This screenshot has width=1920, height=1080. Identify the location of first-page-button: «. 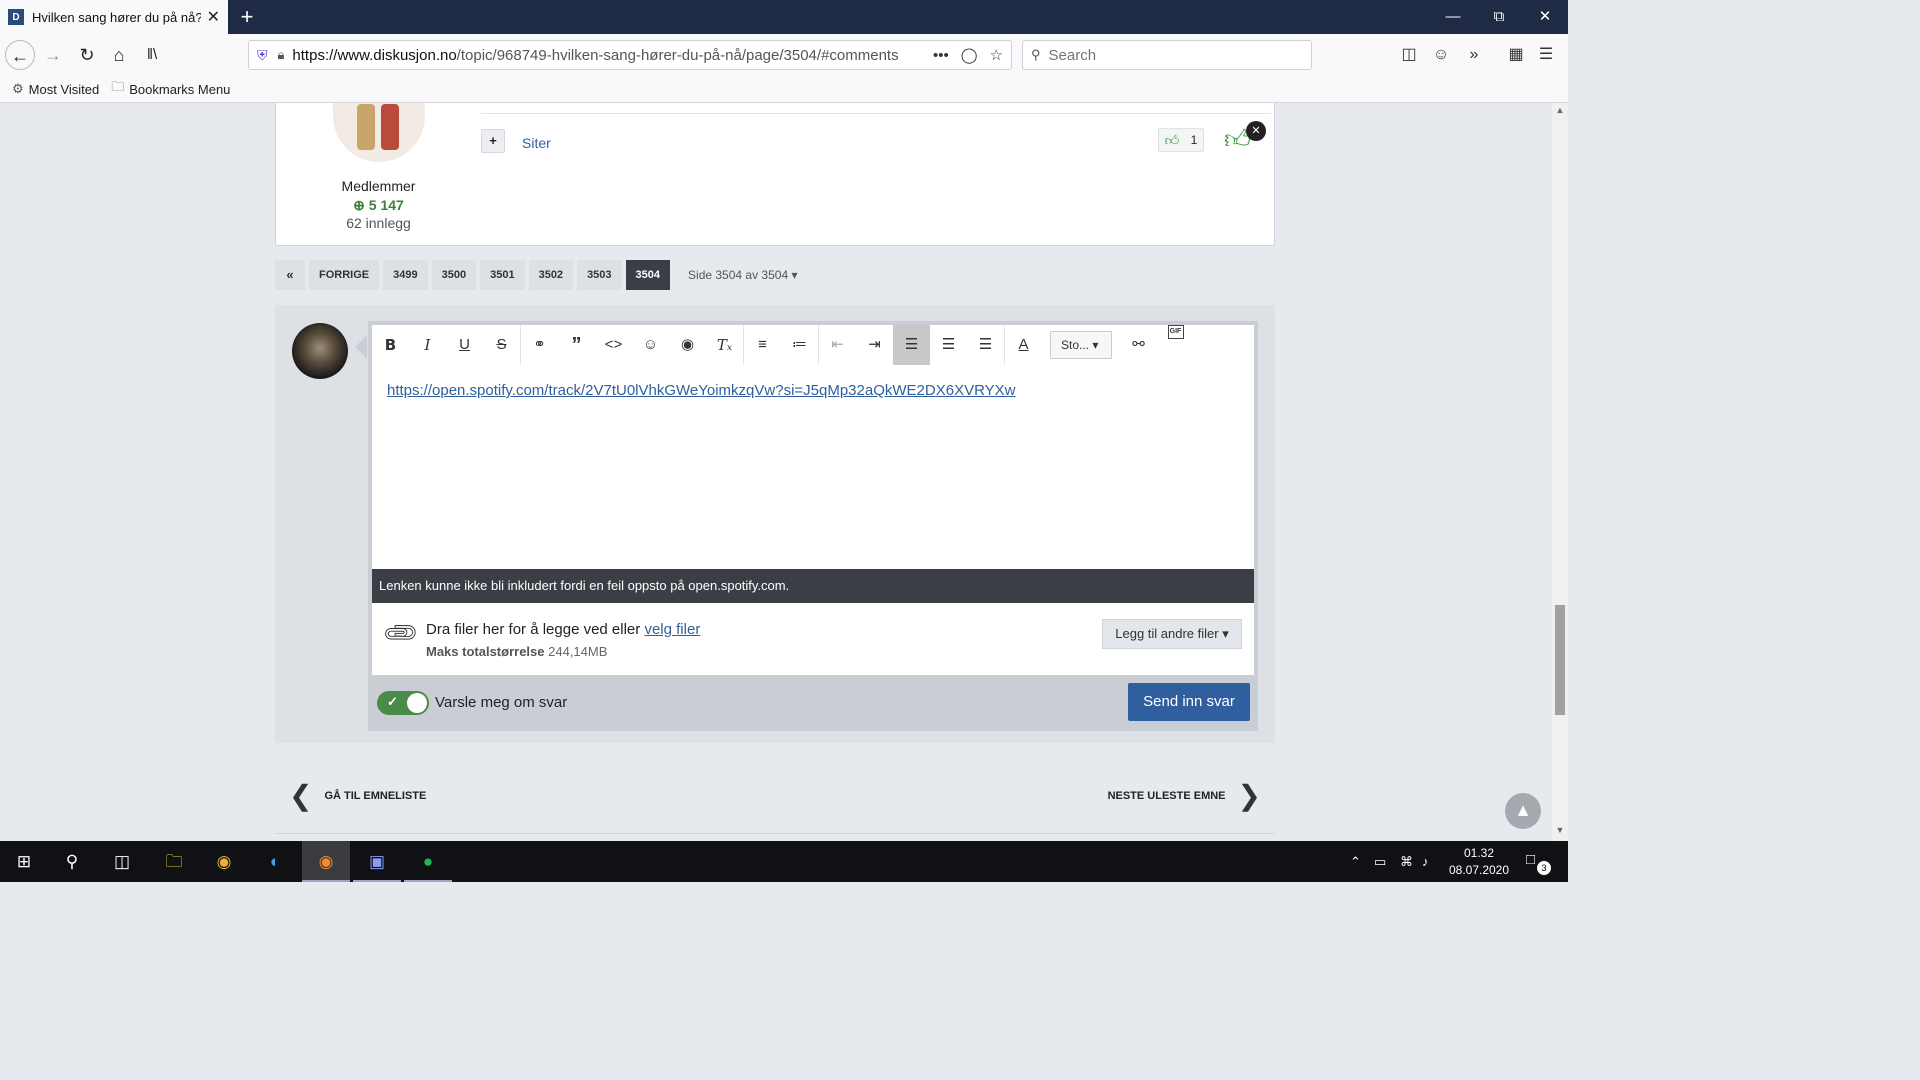
(290, 275).